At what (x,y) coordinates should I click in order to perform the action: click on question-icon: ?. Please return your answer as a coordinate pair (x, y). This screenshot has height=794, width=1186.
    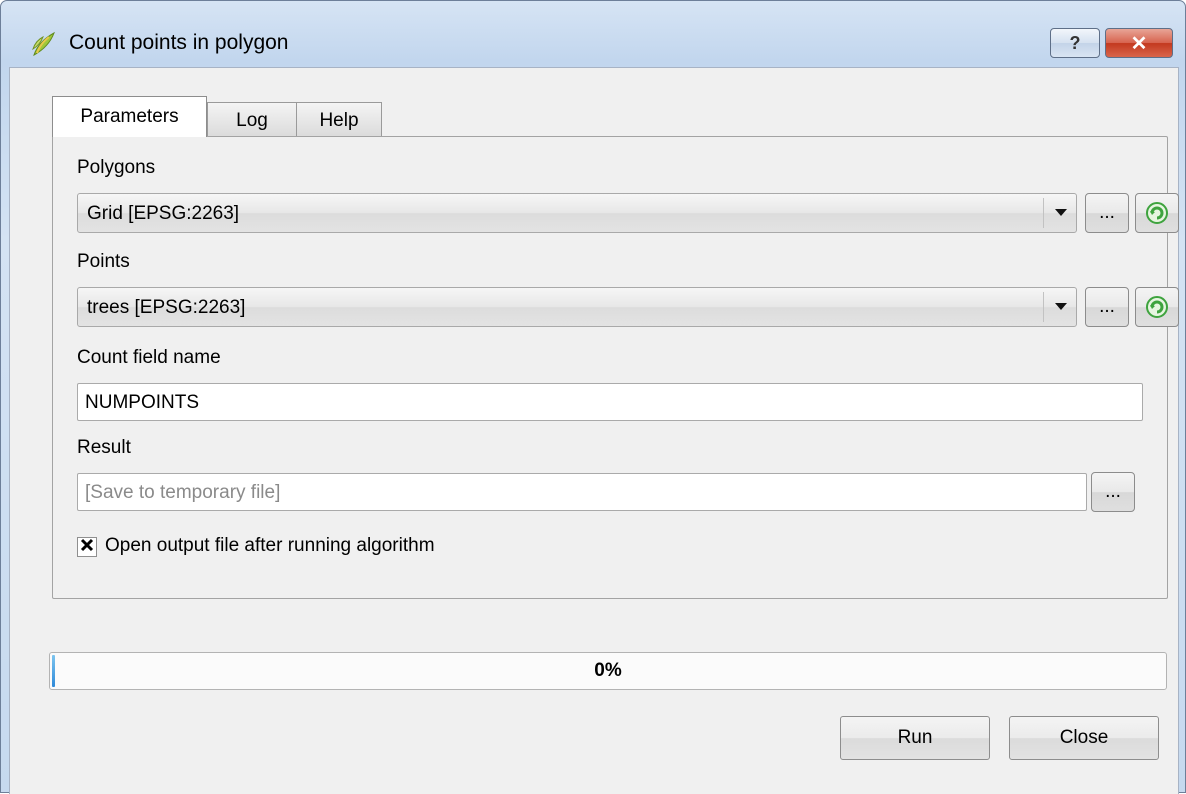
    Looking at the image, I should click on (1075, 42).